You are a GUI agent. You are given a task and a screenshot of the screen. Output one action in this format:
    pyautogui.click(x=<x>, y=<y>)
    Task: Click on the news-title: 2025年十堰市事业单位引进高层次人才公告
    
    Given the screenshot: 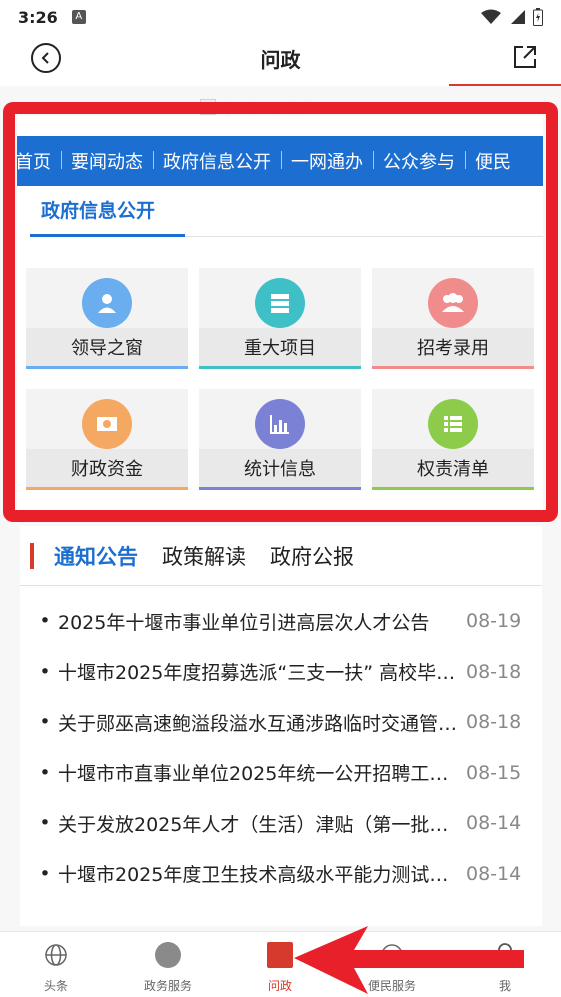 What is the action you would take?
    pyautogui.click(x=244, y=622)
    